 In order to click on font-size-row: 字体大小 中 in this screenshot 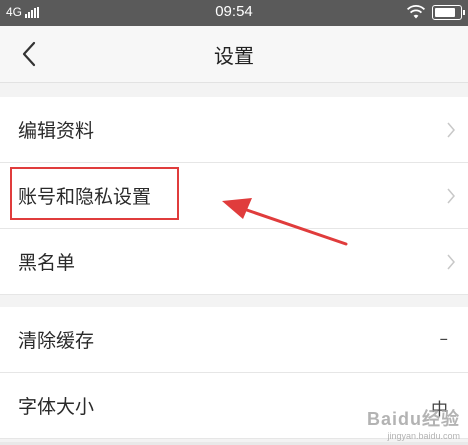, I will do `click(234, 406)`.